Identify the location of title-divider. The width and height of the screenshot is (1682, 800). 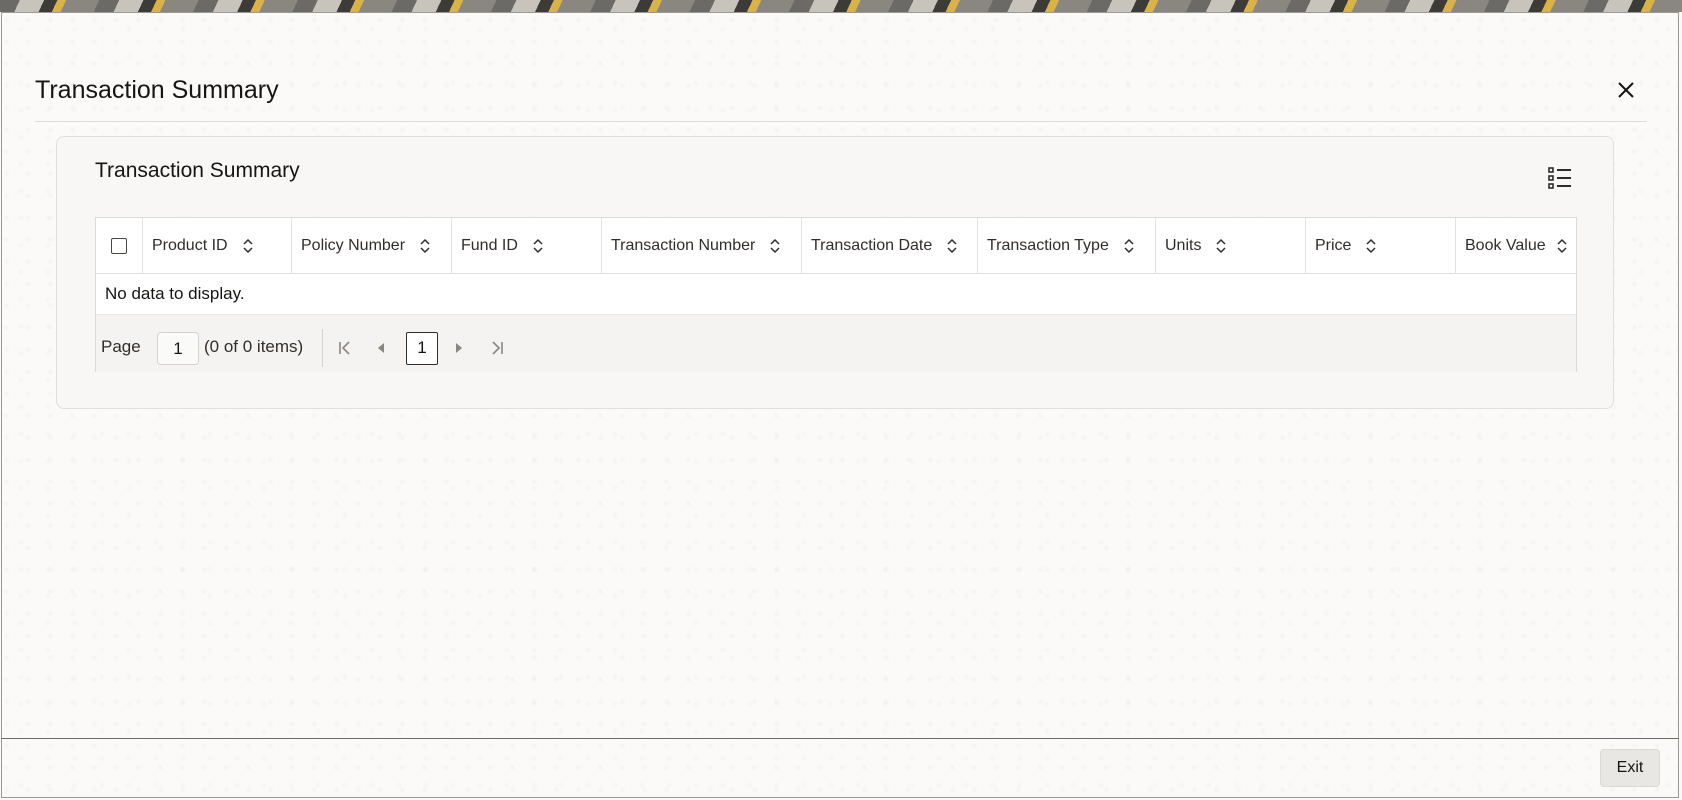
(841, 121).